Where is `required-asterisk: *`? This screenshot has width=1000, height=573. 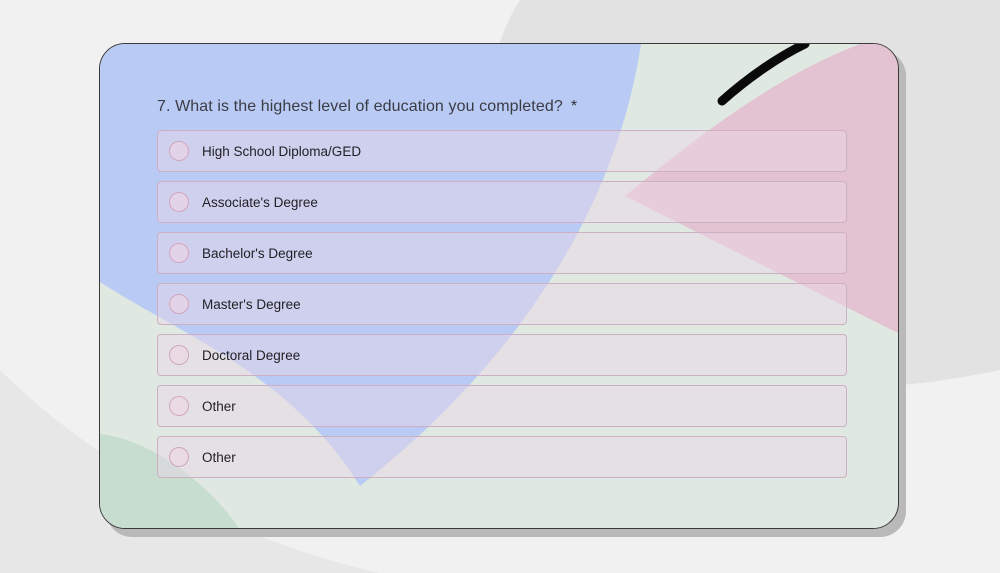 required-asterisk: * is located at coordinates (574, 106).